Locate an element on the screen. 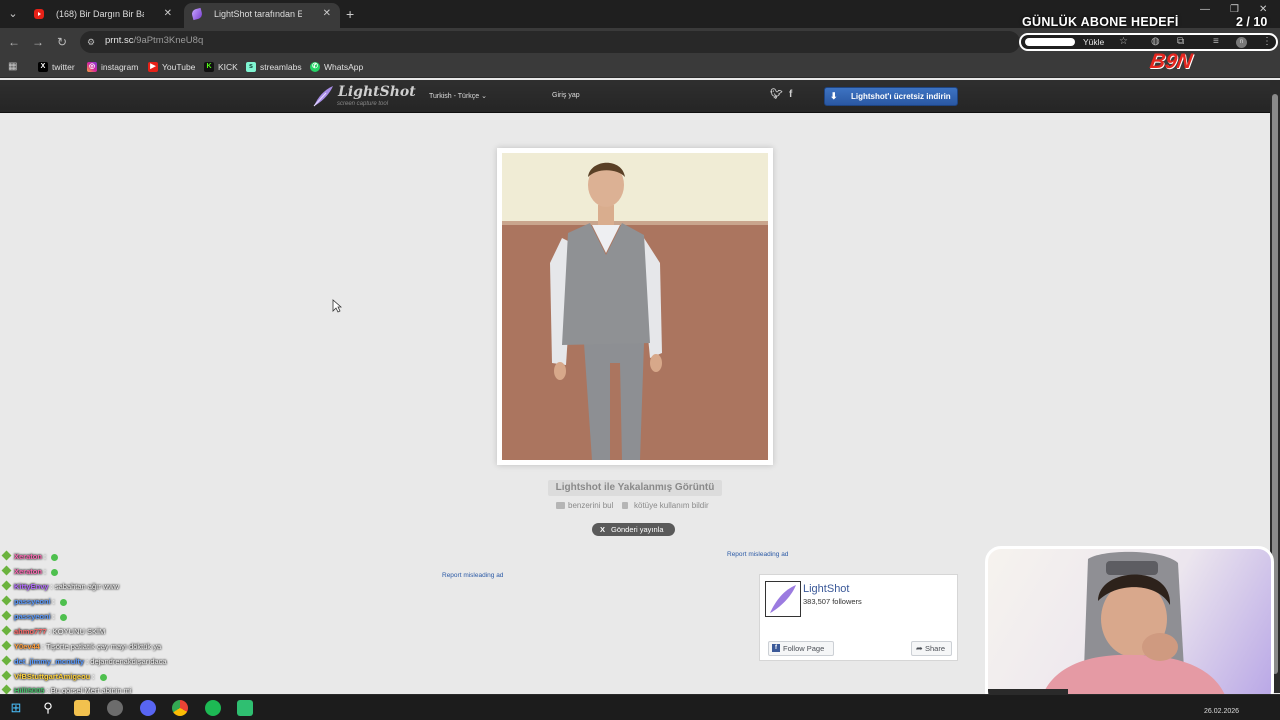  boy-portrait-photo is located at coordinates (635, 306).